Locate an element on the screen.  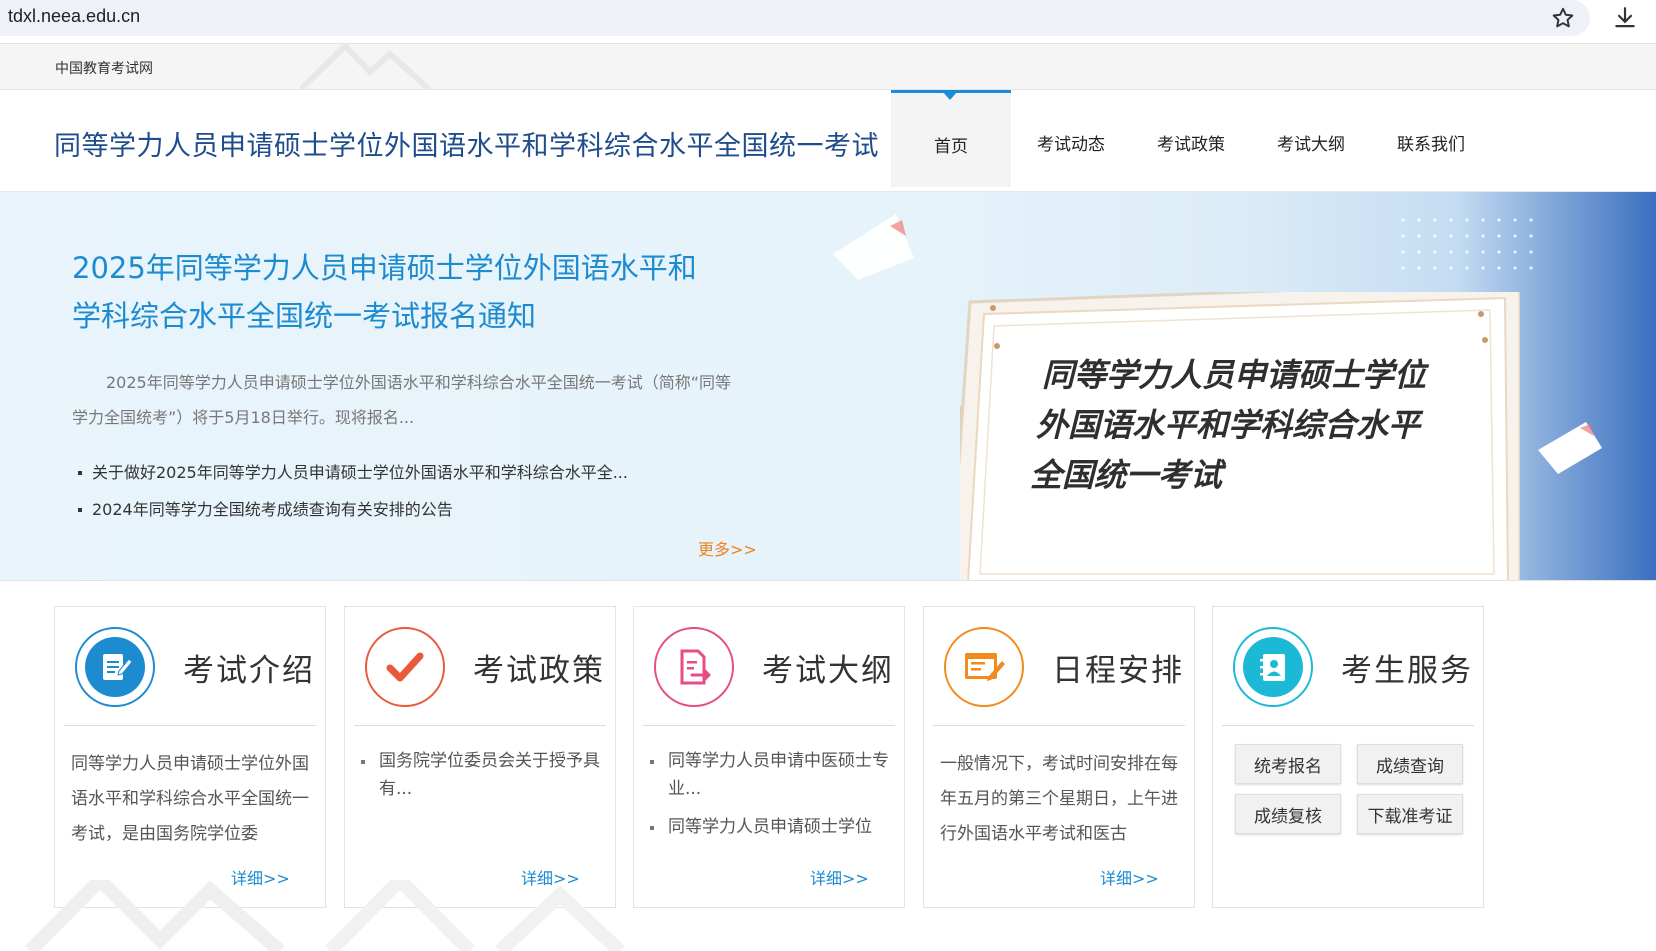
board-line2: 外国语水平和学科综合水平 is located at coordinates (1230, 425).